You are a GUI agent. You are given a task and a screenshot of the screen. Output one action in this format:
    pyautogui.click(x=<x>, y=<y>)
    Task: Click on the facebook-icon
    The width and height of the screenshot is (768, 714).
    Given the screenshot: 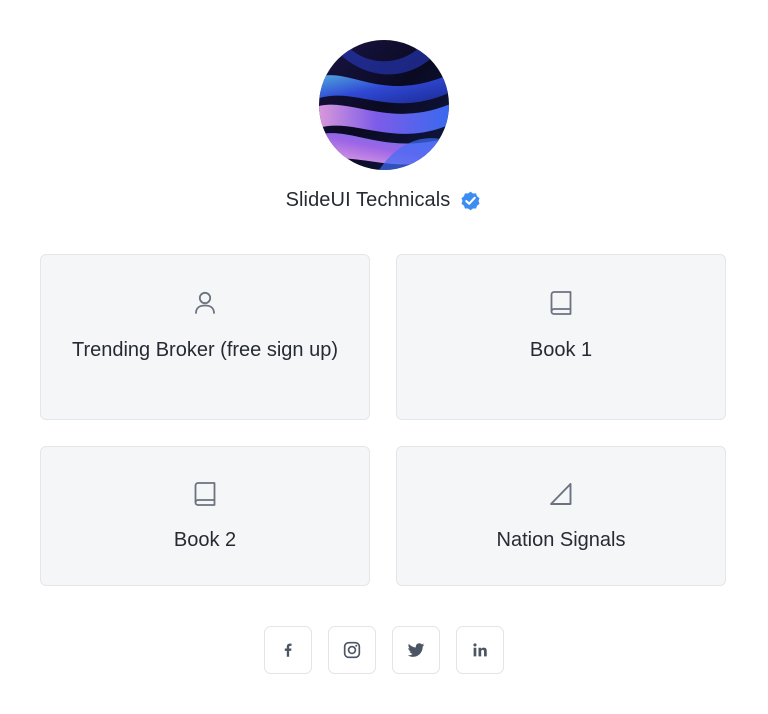 What is the action you would take?
    pyautogui.click(x=288, y=650)
    